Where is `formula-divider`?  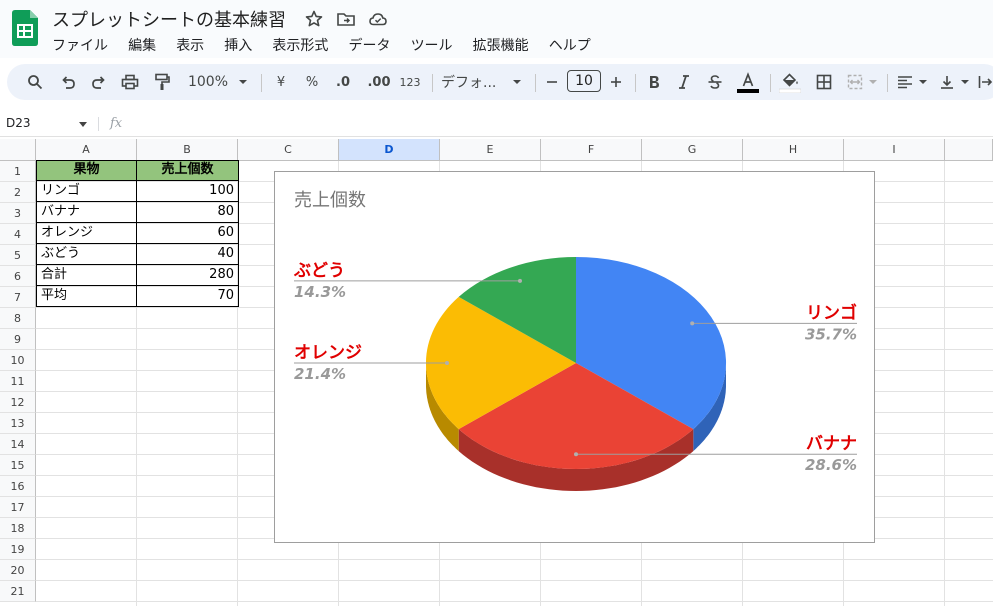
formula-divider is located at coordinates (98, 124).